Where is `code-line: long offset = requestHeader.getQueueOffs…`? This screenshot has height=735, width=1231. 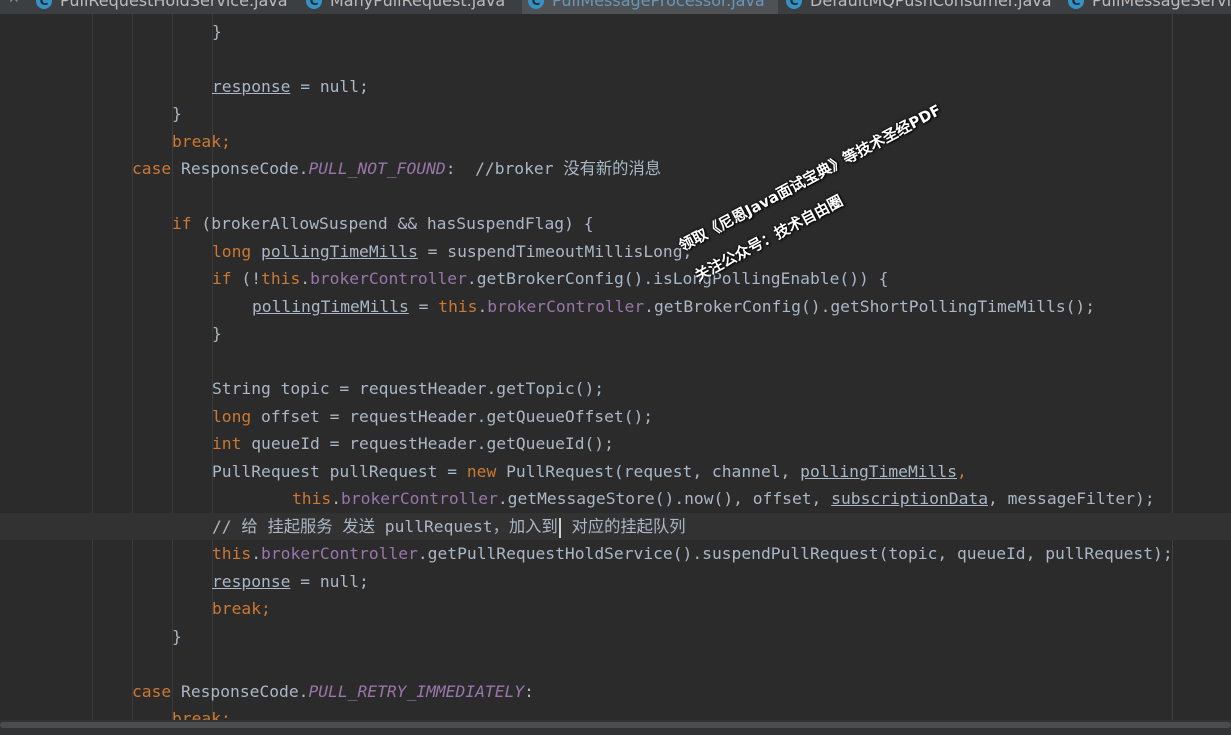
code-line: long offset = requestHeader.getQueueOffs… is located at coordinates (432, 416).